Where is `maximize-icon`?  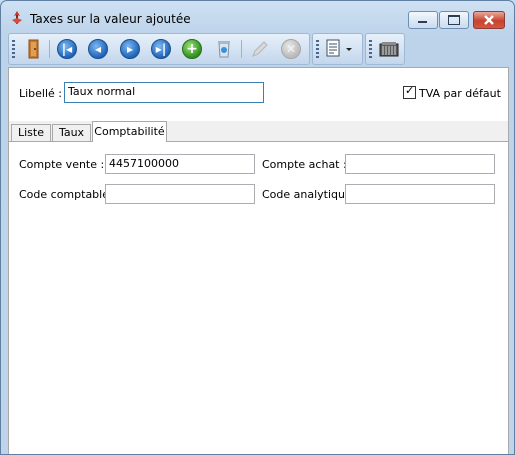 maximize-icon is located at coordinates (454, 20).